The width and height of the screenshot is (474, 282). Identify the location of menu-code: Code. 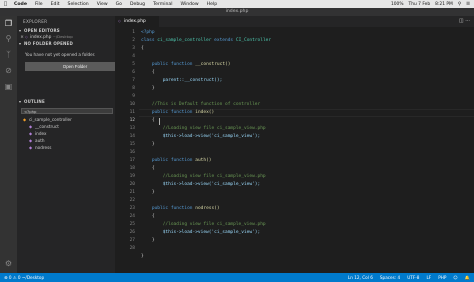
(20, 4).